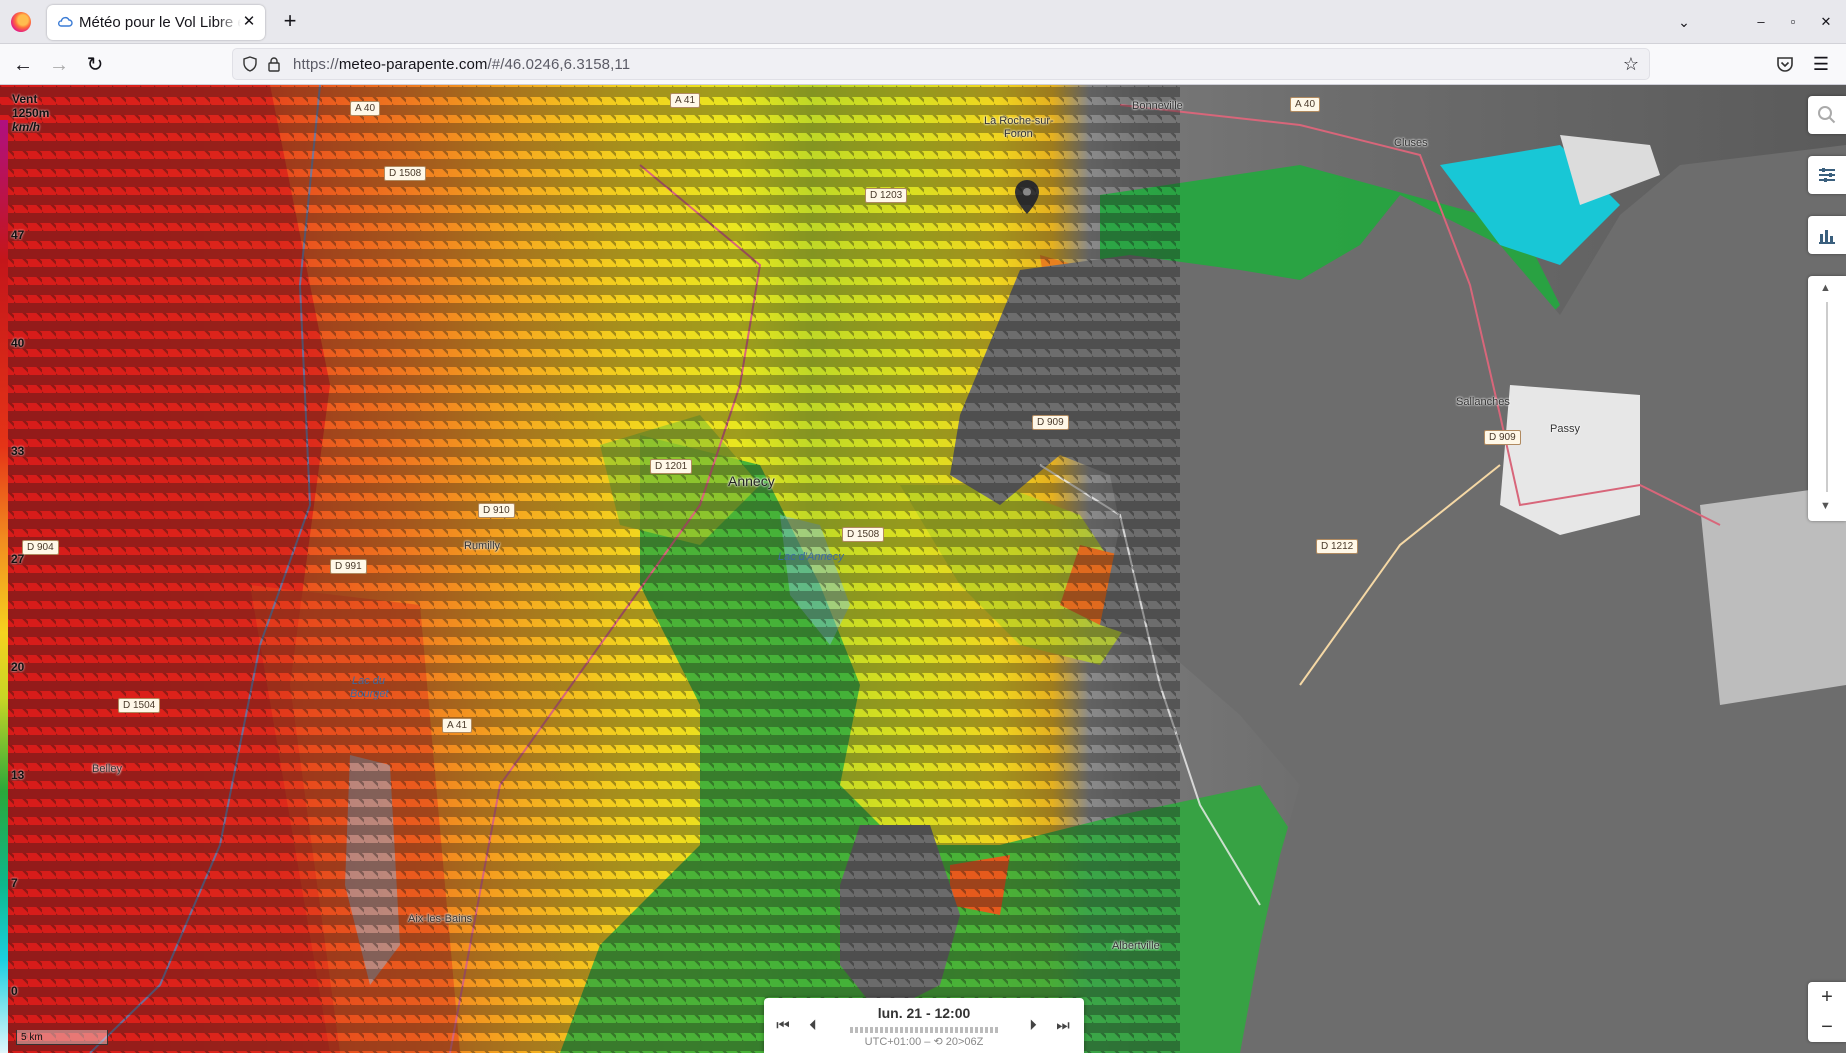 This screenshot has width=1846, height=1053. What do you see at coordinates (65, 21) in the screenshot?
I see `cloud-icon` at bounding box center [65, 21].